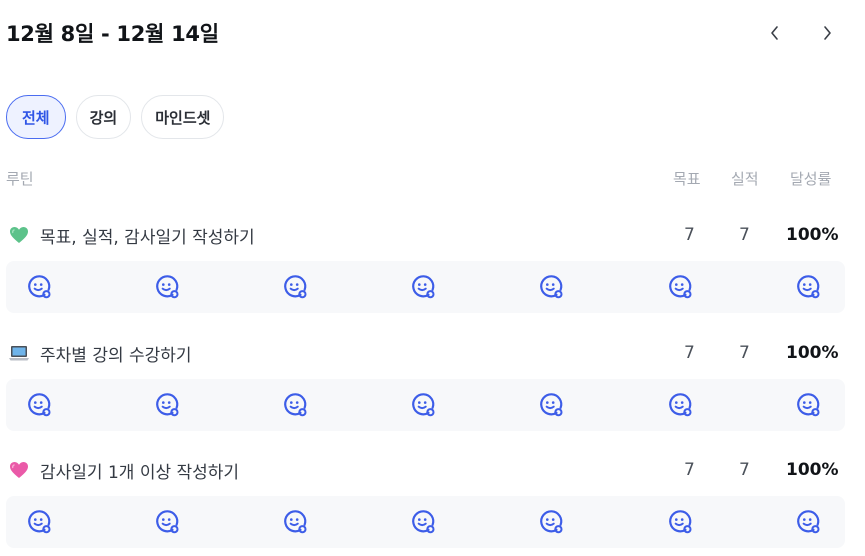  I want to click on routine-title-text: 감사일기 1개 이상 작성하기, so click(140, 472).